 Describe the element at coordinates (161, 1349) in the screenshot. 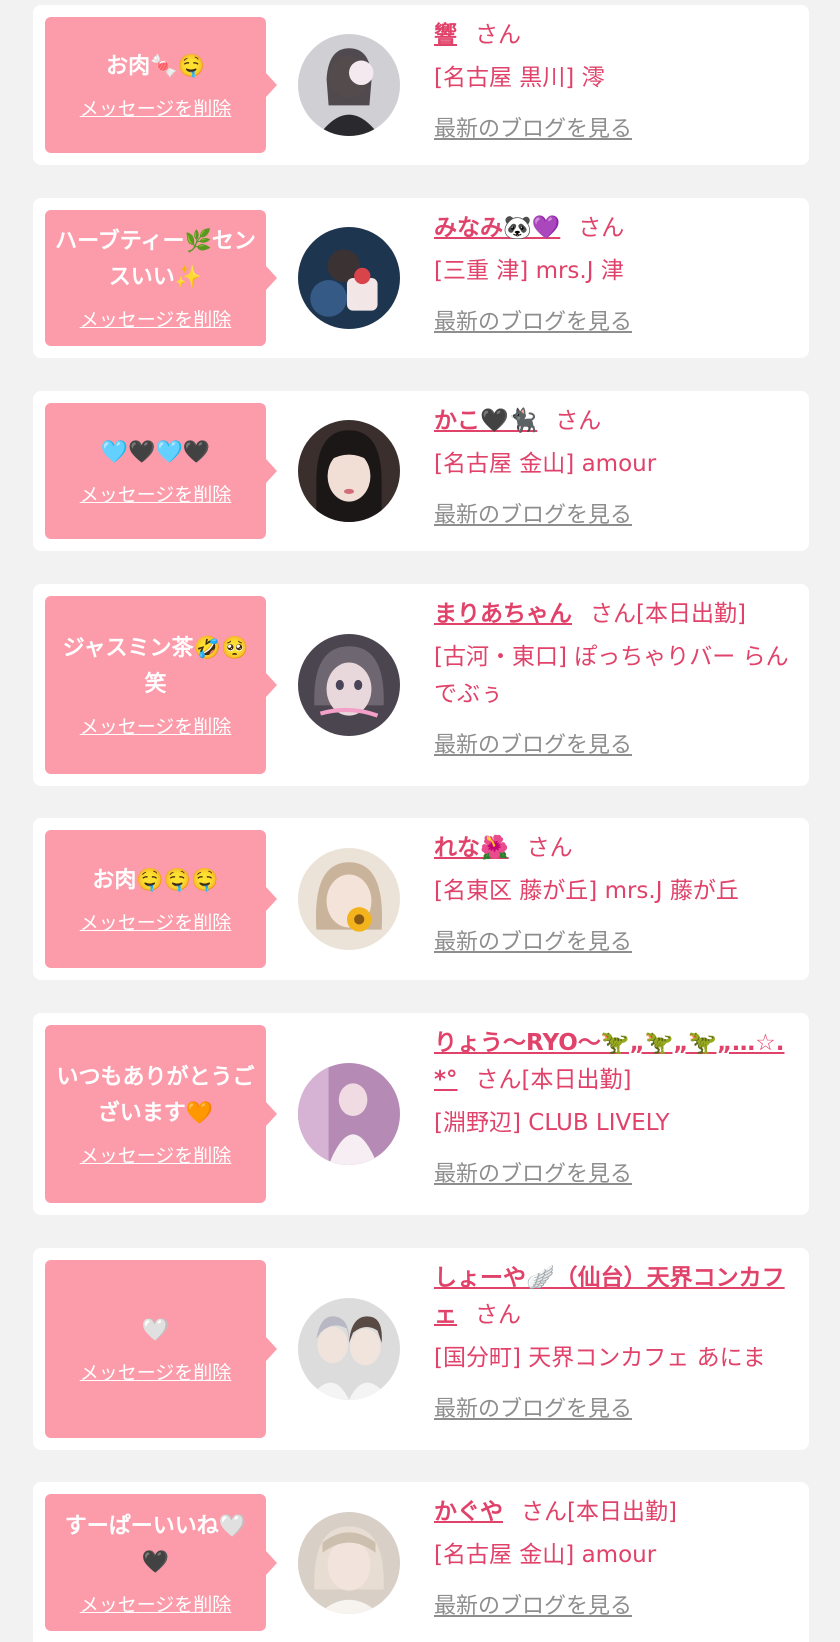

I see `message-bubble: 🤍 メッセージを削除` at that location.